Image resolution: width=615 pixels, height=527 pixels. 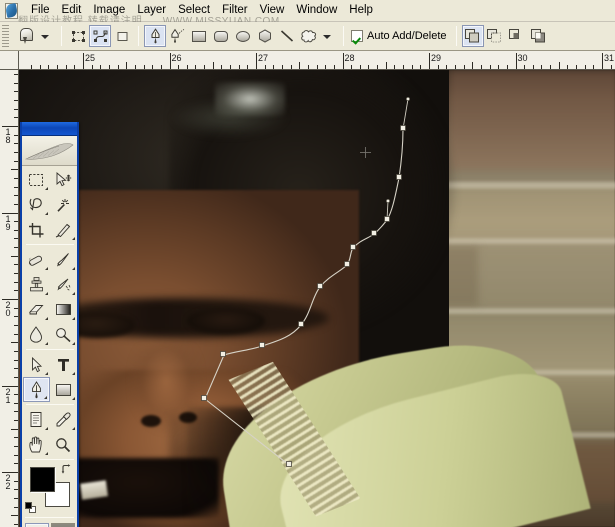 I want to click on add-to-path-area-button, so click(x=472, y=36).